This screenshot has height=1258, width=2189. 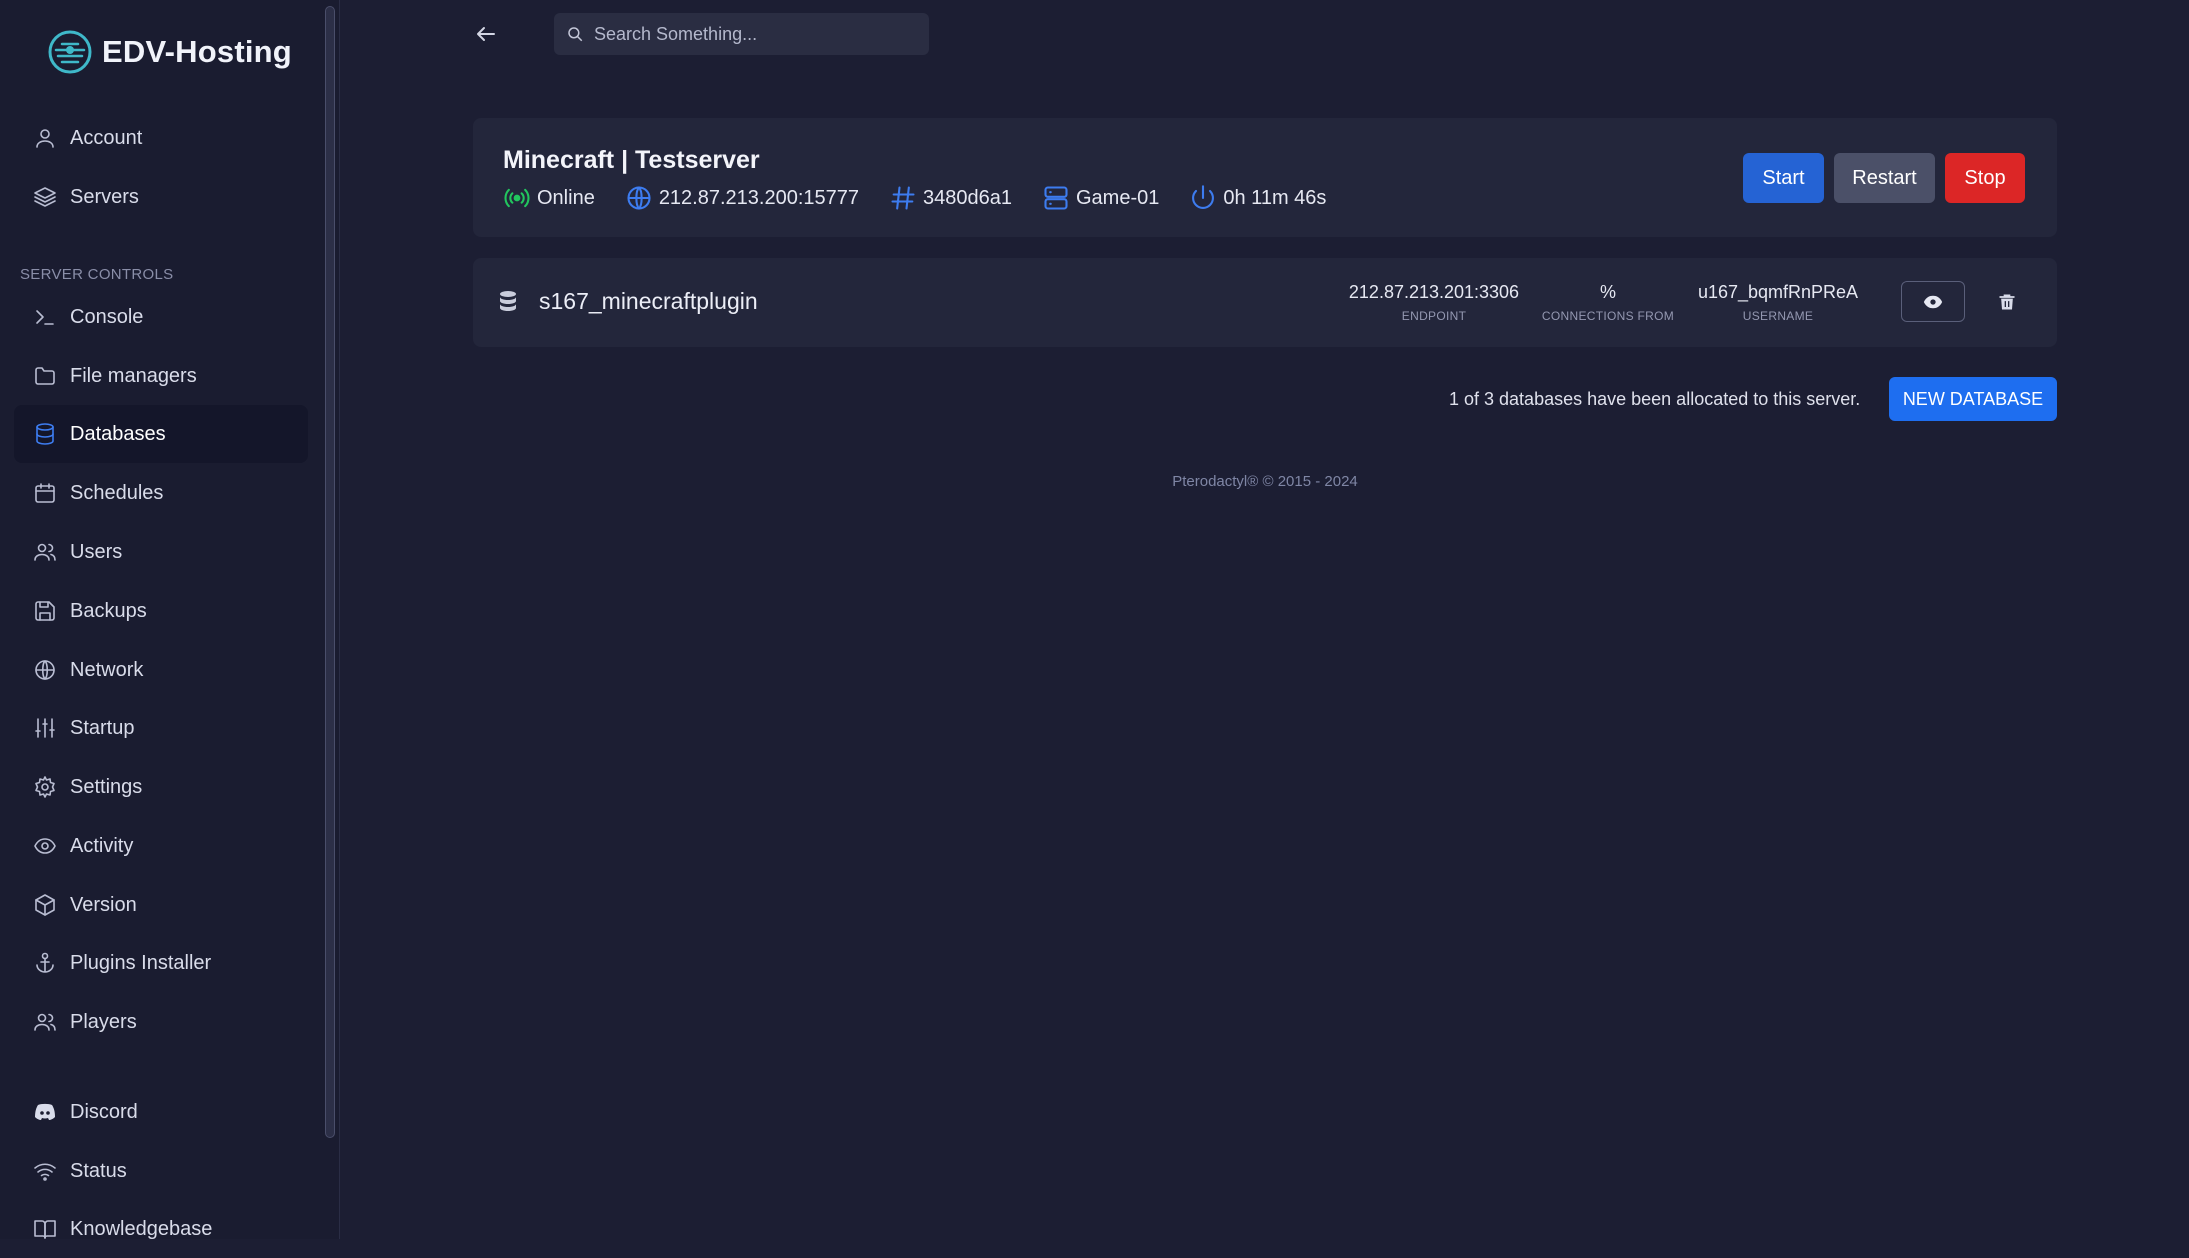 What do you see at coordinates (517, 198) in the screenshot?
I see `broadcast-icon` at bounding box center [517, 198].